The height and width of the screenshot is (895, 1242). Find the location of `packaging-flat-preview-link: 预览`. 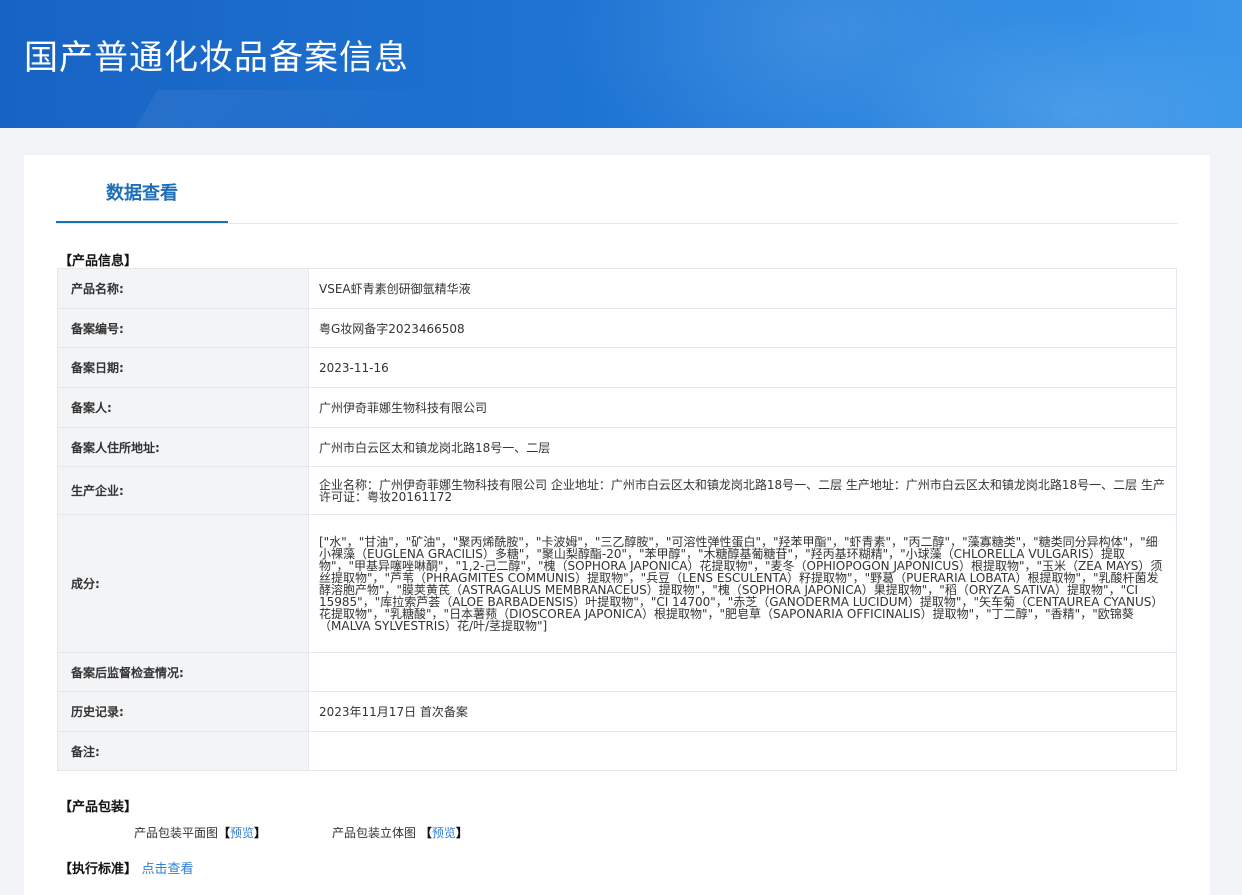

packaging-flat-preview-link: 预览 is located at coordinates (242, 833).